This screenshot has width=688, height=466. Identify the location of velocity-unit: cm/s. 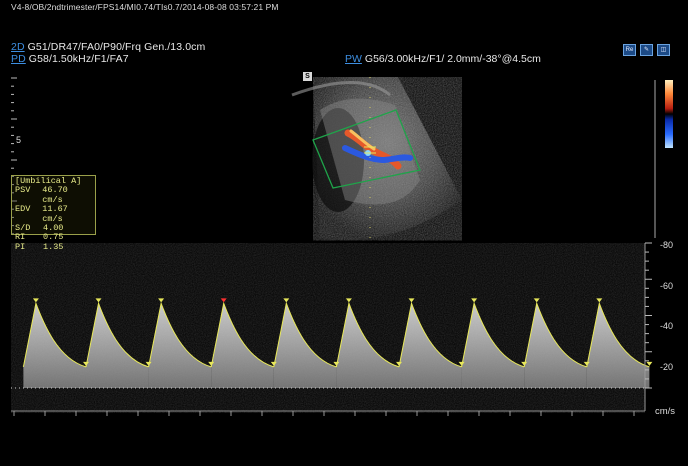
(665, 411).